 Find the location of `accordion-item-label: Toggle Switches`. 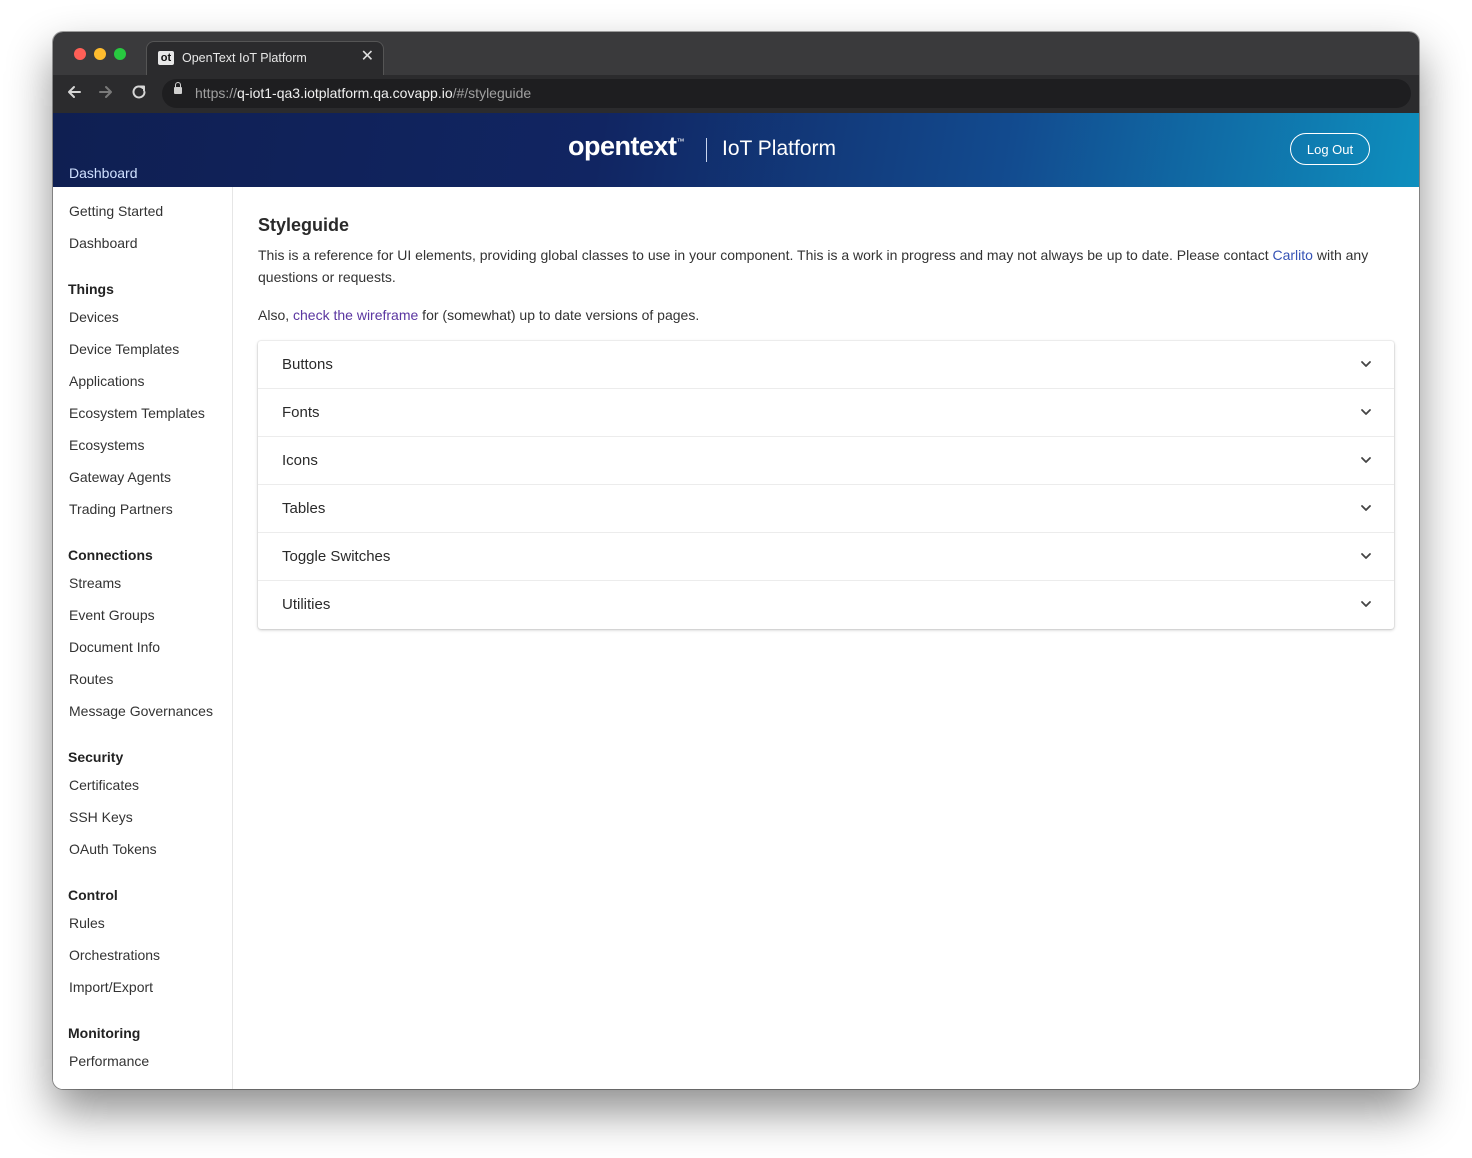

accordion-item-label: Toggle Switches is located at coordinates (336, 556).